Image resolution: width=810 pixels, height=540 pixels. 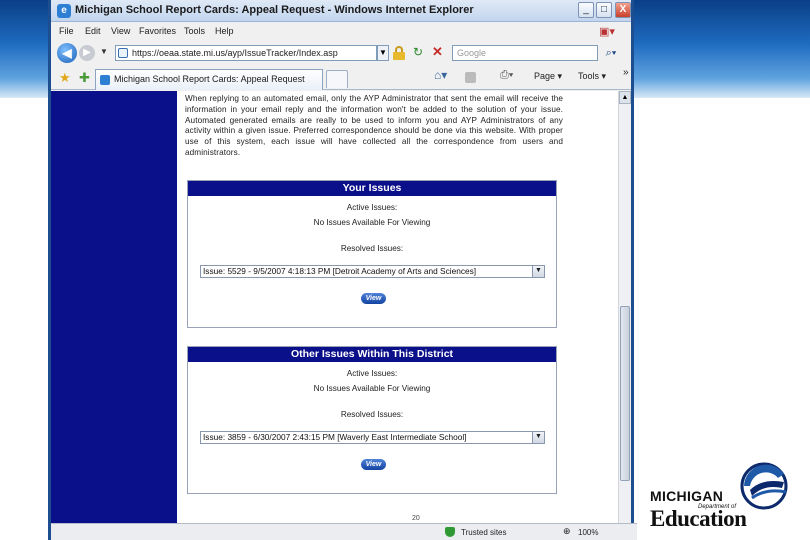 What do you see at coordinates (372, 354) in the screenshot?
I see `district-issues-heading: Other Issues Within This District` at bounding box center [372, 354].